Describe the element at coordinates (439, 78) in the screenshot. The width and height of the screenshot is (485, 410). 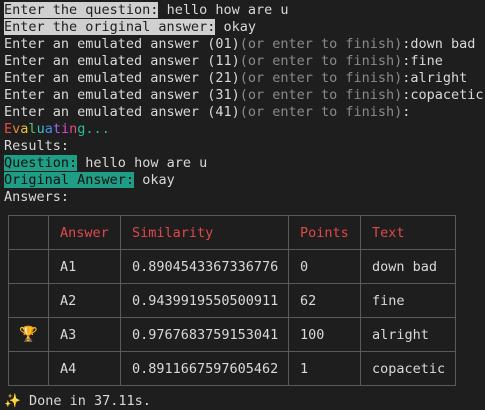
I see `emulated-answer-value: alright` at that location.